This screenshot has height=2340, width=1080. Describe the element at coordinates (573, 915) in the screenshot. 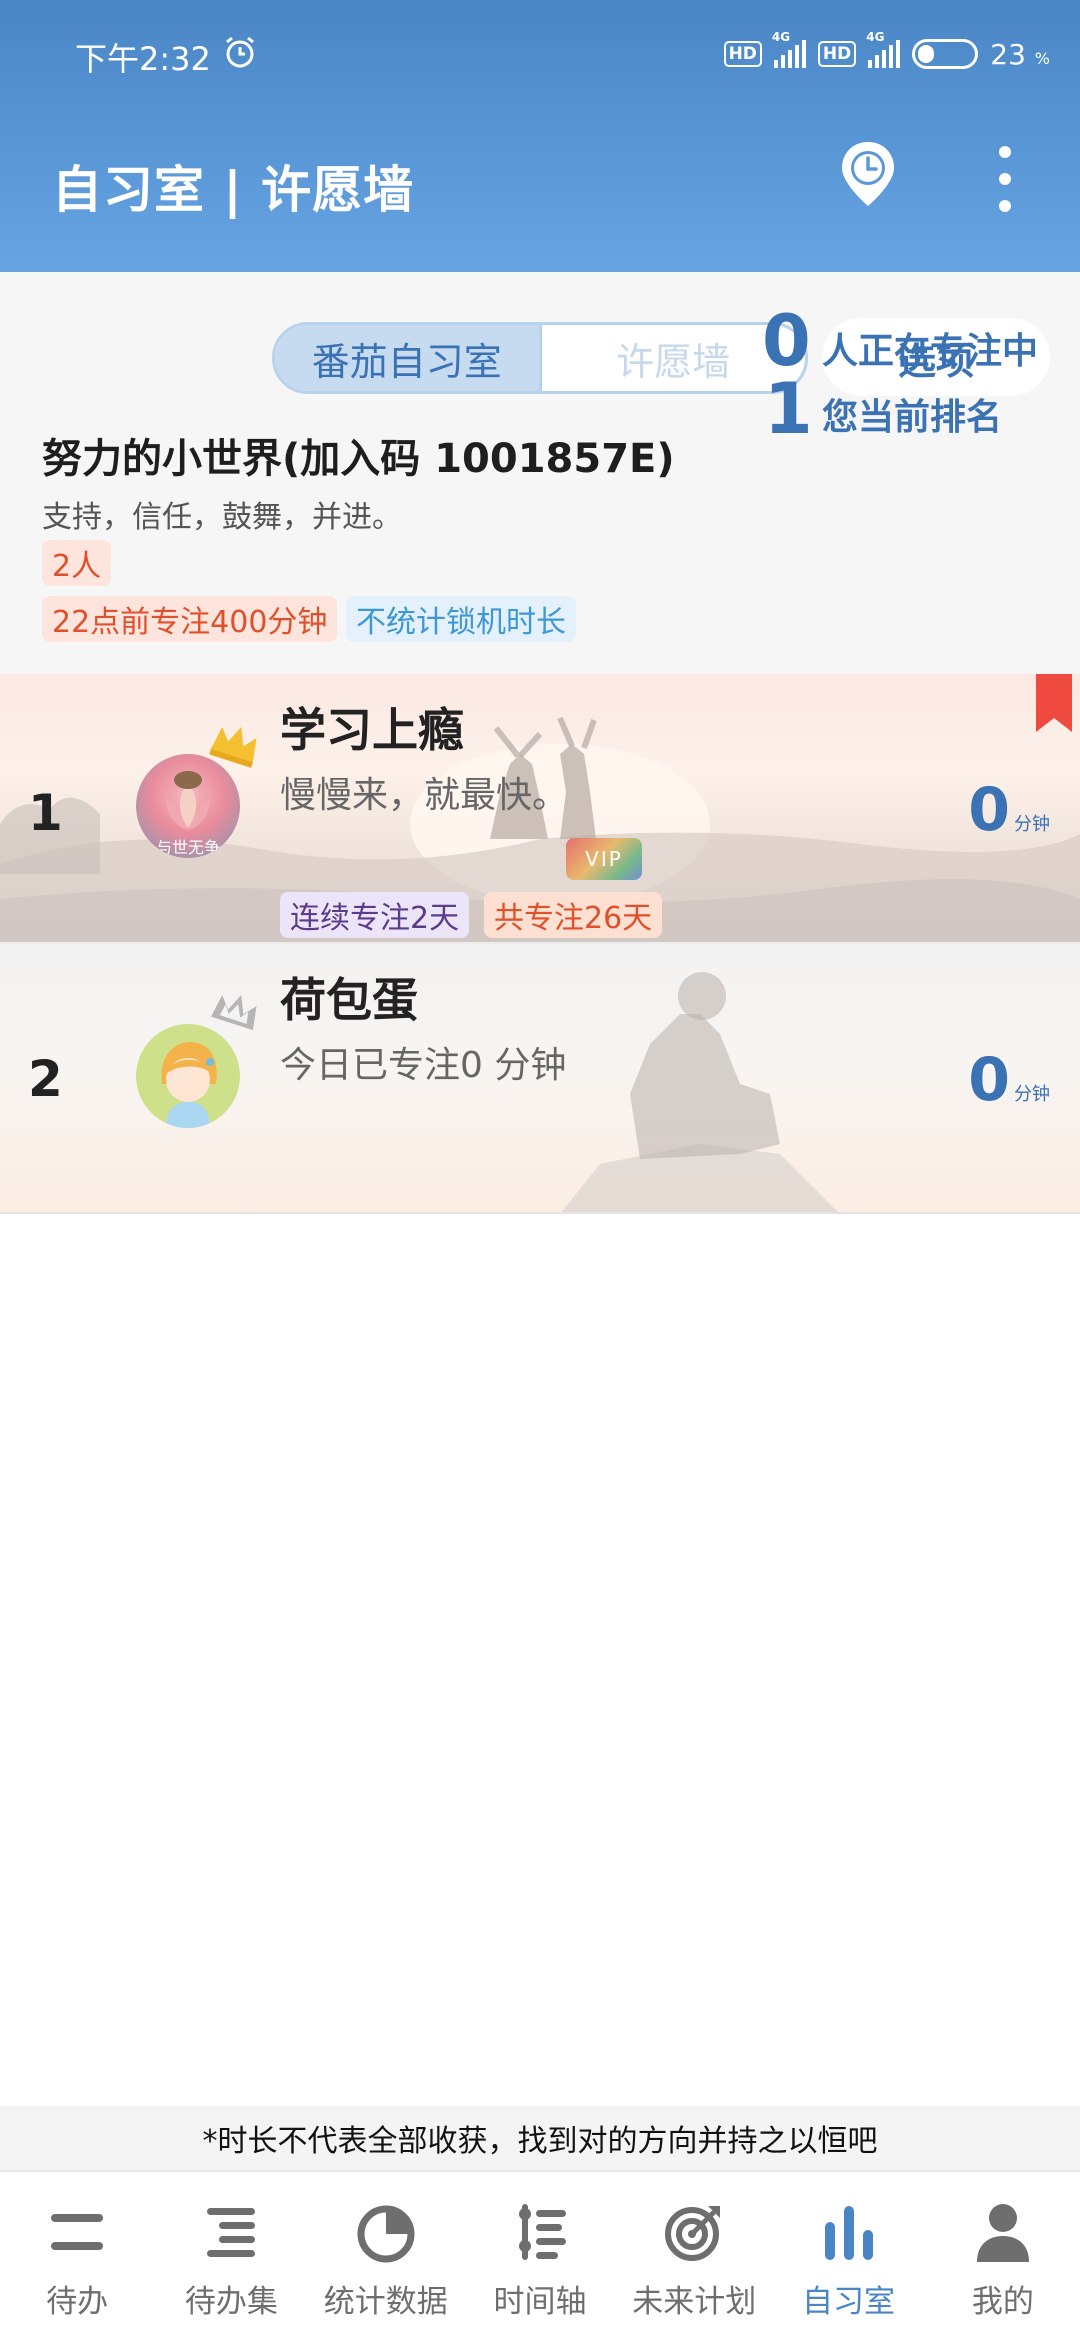

I see `total-days-badge: 共专注26天` at that location.